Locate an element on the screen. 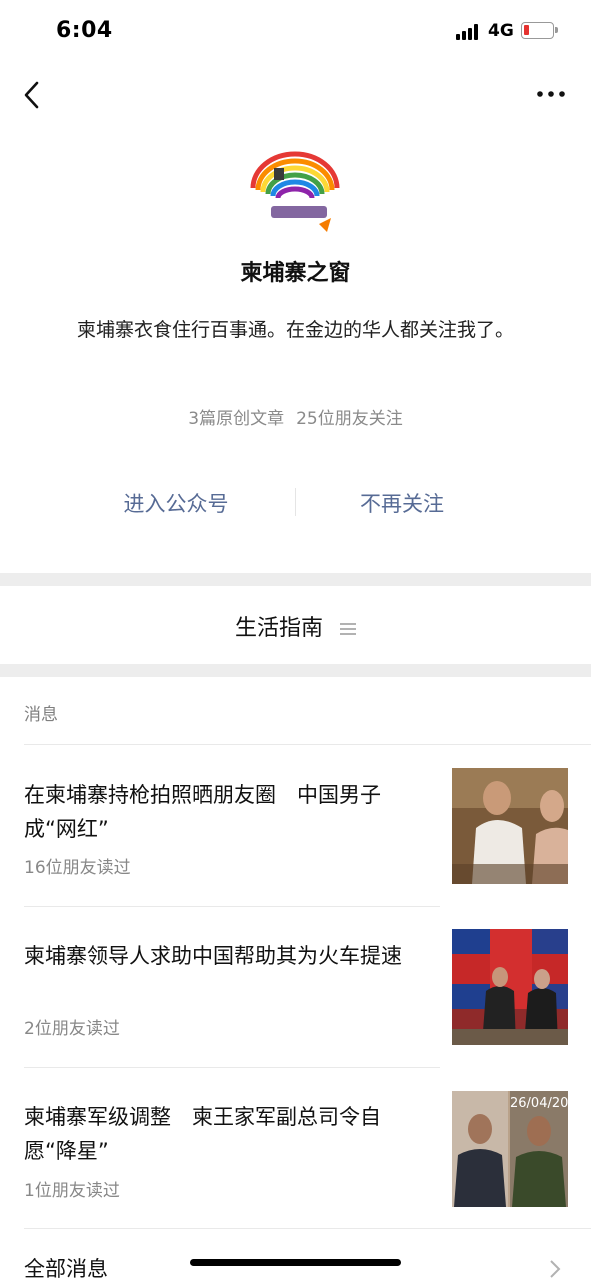 This screenshot has height=1283, width=591. menu-title-label: 生活指南 is located at coordinates (278, 628).